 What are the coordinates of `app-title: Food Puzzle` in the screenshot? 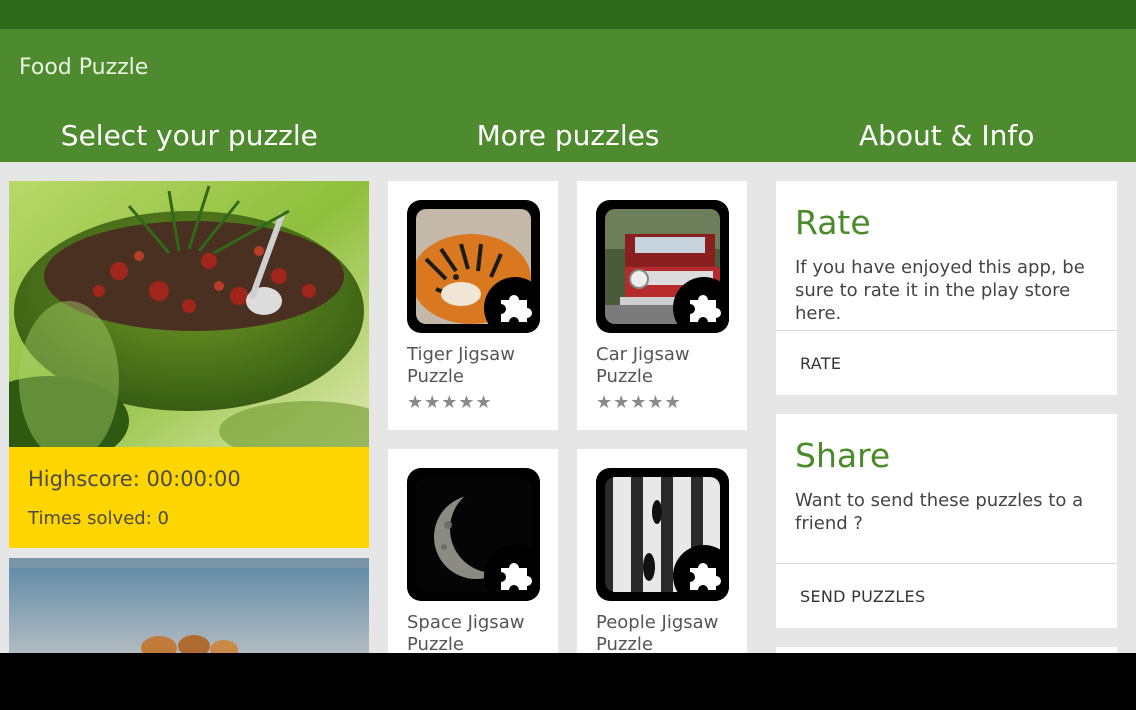 It's located at (84, 67).